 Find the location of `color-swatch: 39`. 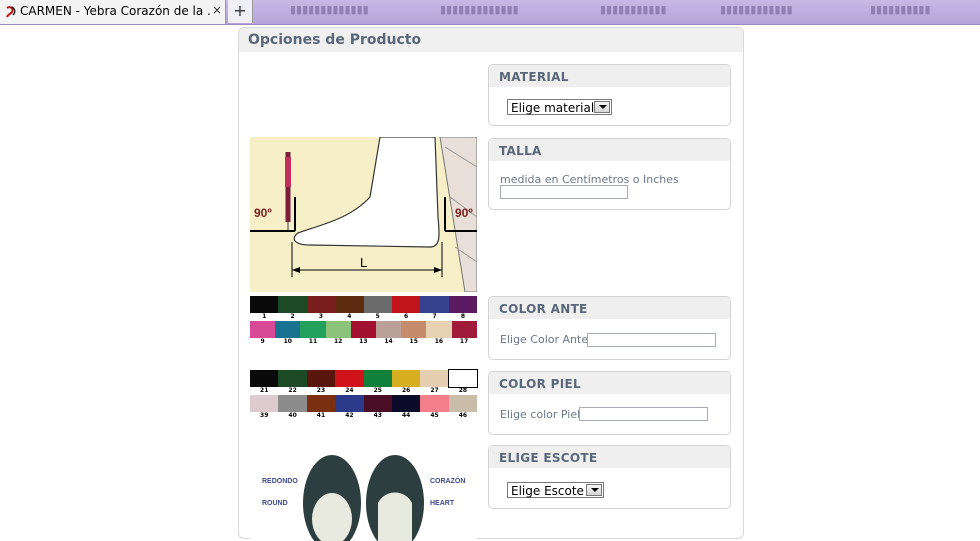

color-swatch: 39 is located at coordinates (264, 407).